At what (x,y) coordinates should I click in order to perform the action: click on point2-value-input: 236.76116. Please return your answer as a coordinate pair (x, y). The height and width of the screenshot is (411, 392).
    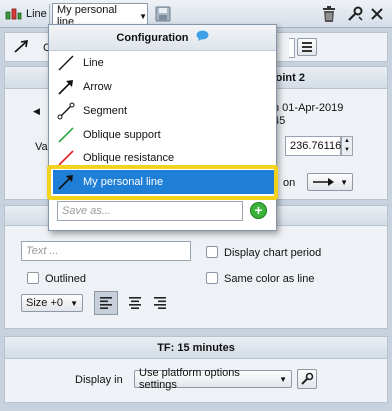
    Looking at the image, I should click on (313, 146).